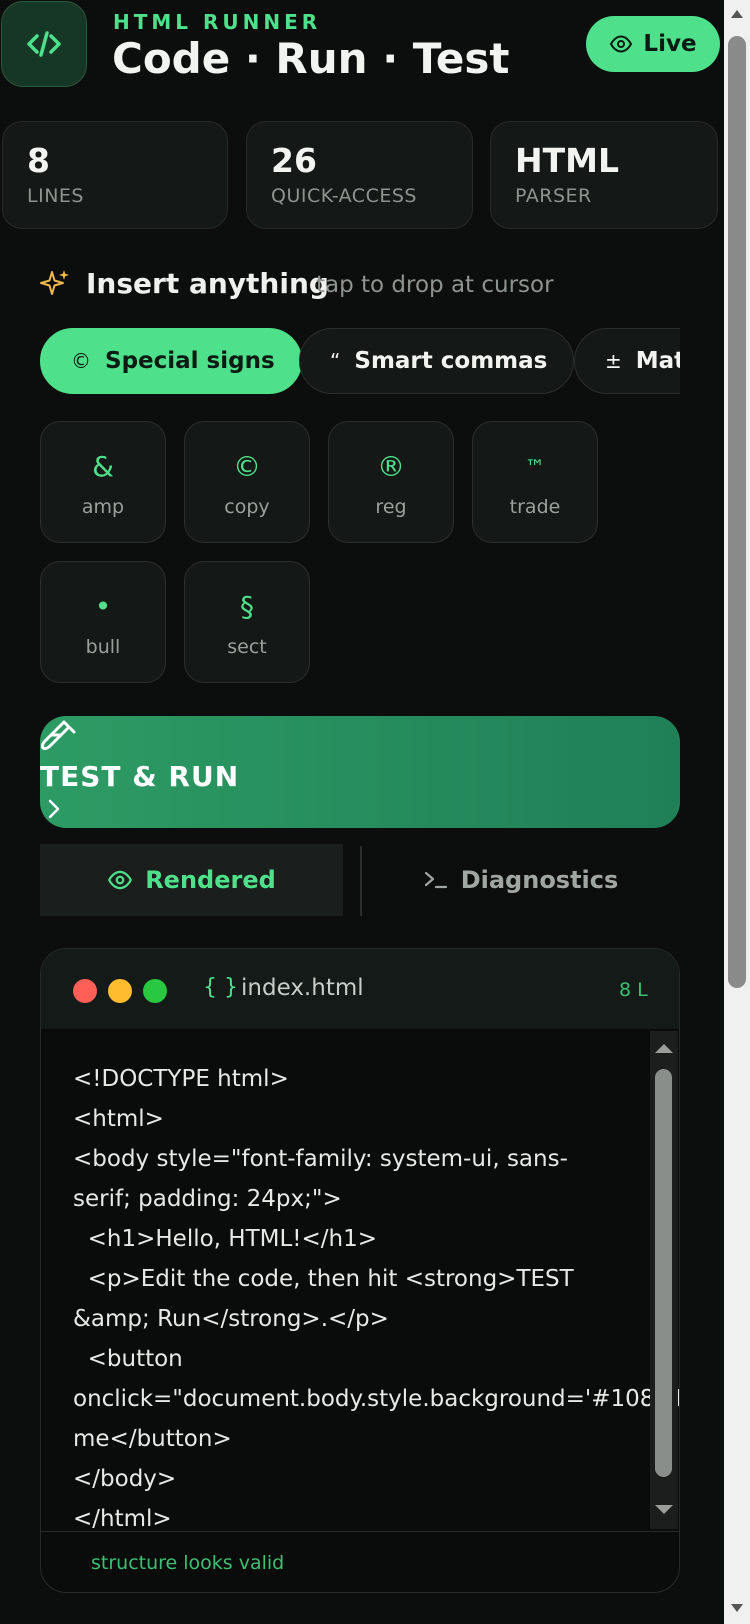 The width and height of the screenshot is (750, 1624). I want to click on maximize-dot, so click(155, 991).